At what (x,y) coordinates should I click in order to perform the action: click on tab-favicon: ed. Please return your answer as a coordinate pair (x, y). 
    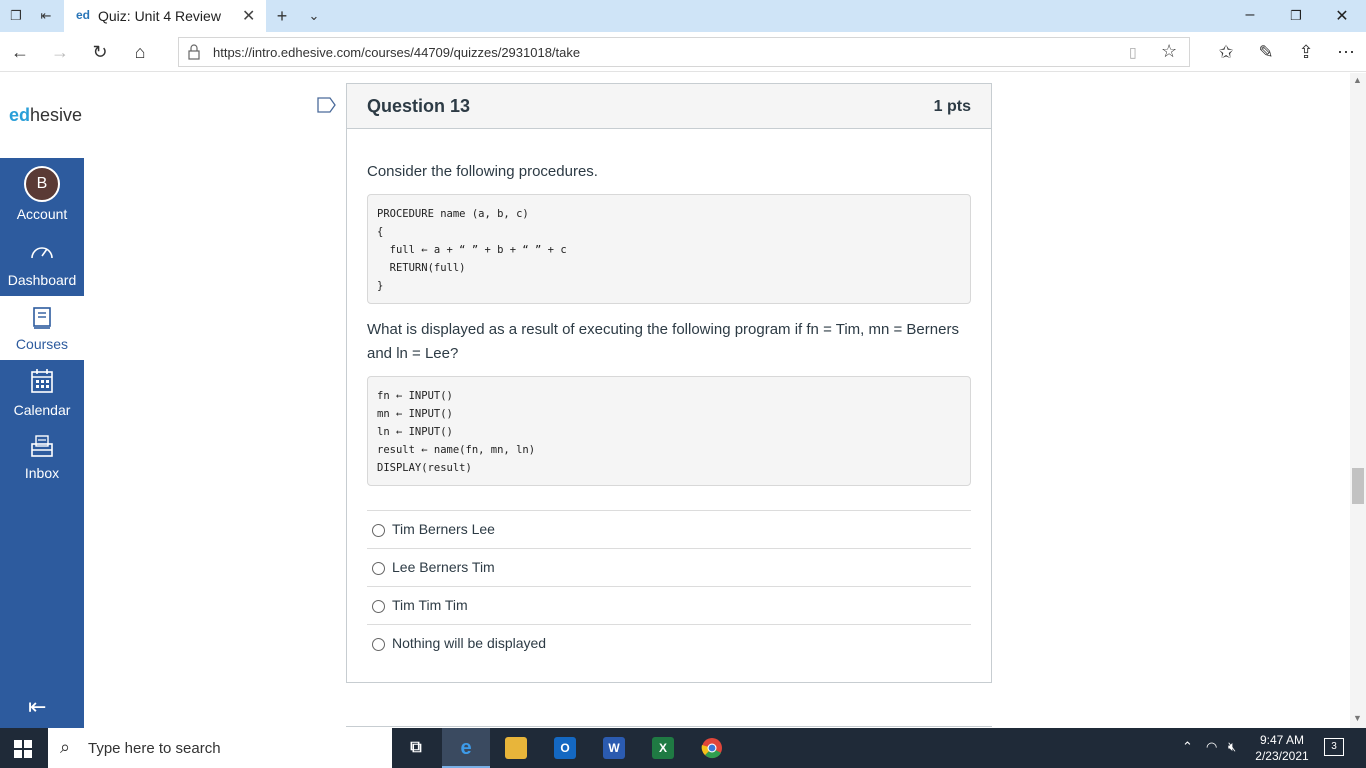
    Looking at the image, I should click on (83, 15).